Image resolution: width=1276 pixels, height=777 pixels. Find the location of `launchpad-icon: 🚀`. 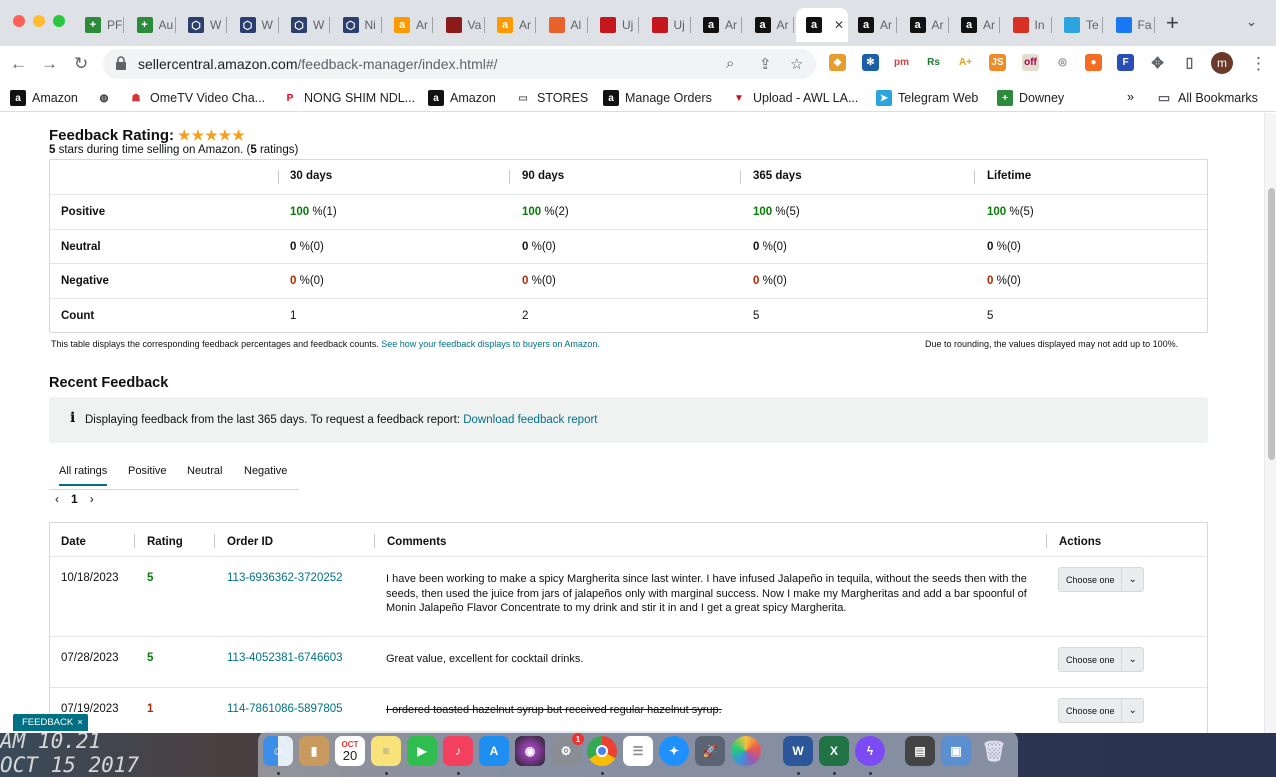

launchpad-icon: 🚀 is located at coordinates (710, 751).